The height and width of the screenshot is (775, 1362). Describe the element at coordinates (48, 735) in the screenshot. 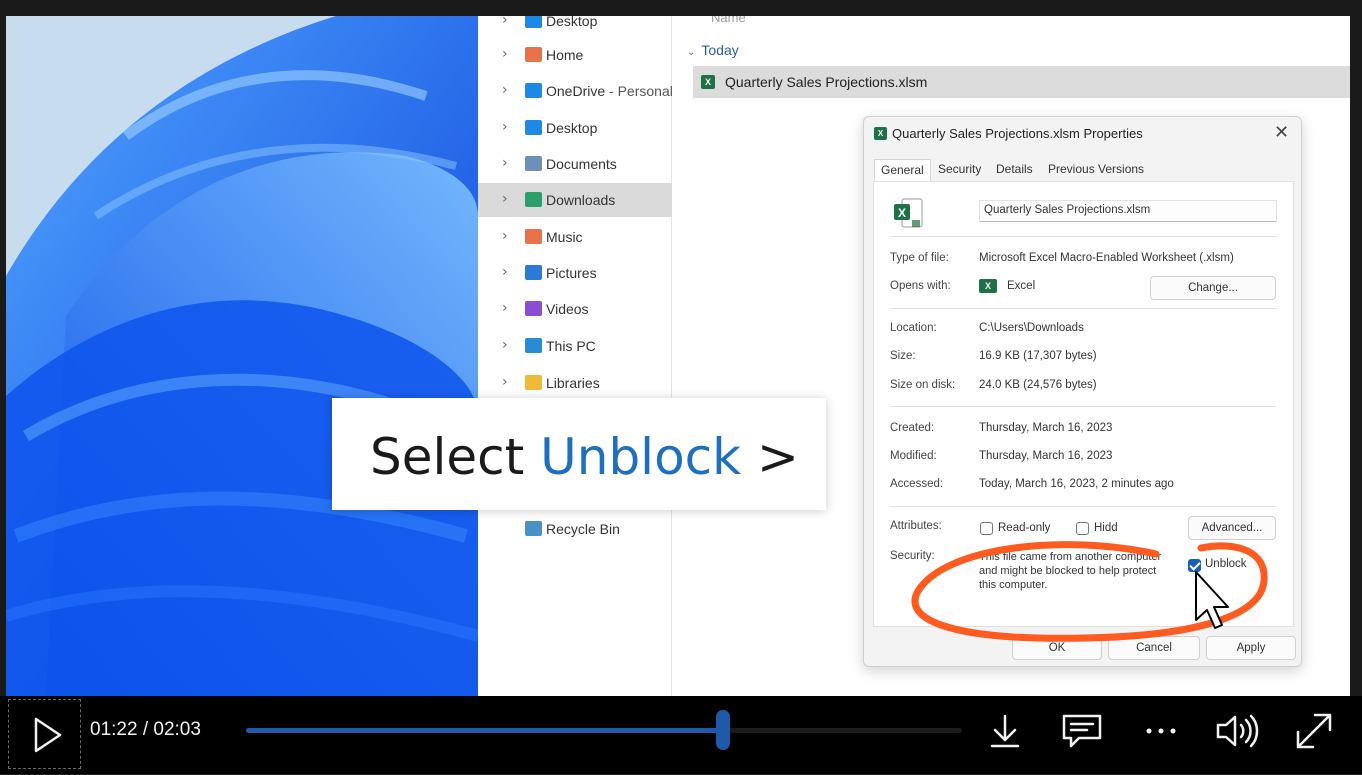

I see `play-icon` at that location.